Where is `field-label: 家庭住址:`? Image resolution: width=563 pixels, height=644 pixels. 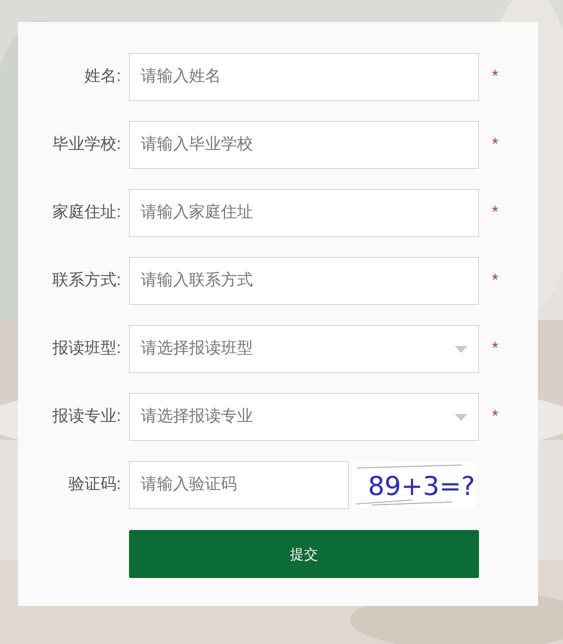 field-label: 家庭住址: is located at coordinates (87, 212).